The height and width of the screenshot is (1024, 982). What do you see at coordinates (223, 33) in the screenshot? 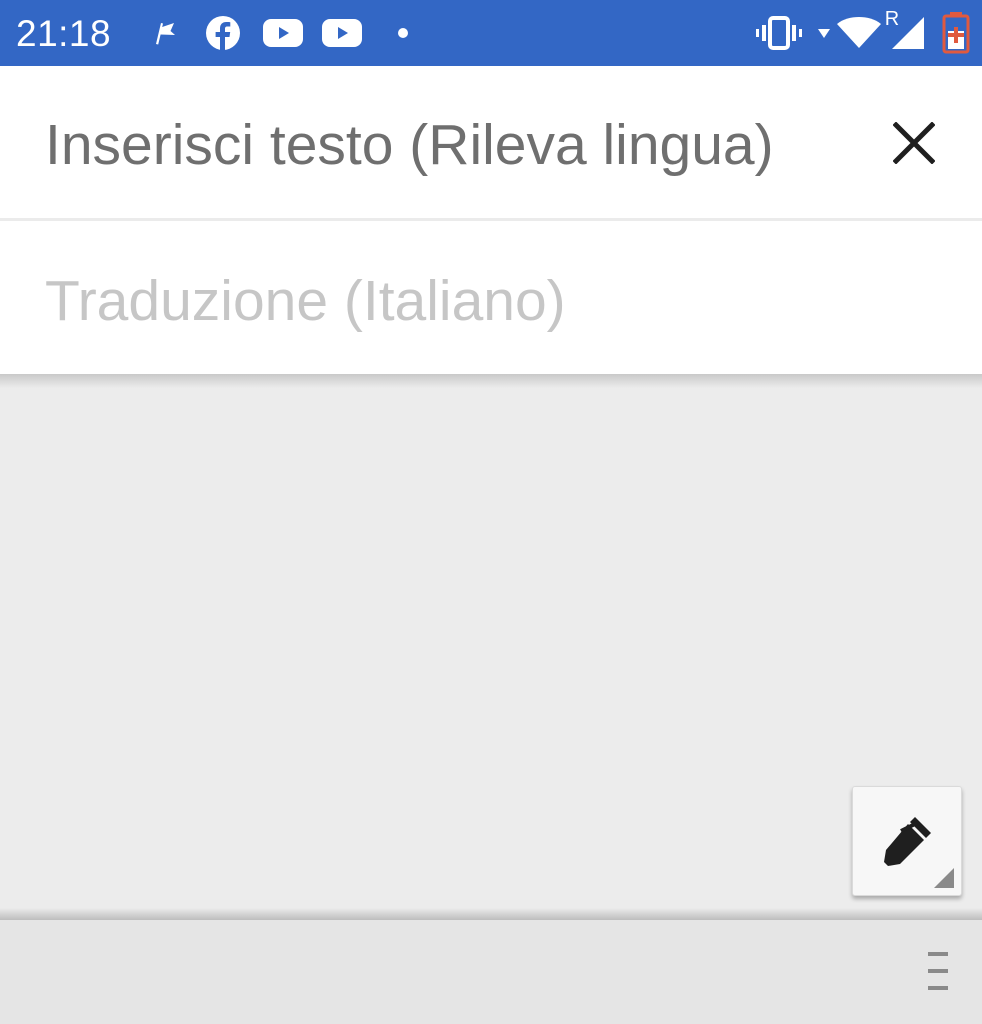
I see `facebook-icon` at bounding box center [223, 33].